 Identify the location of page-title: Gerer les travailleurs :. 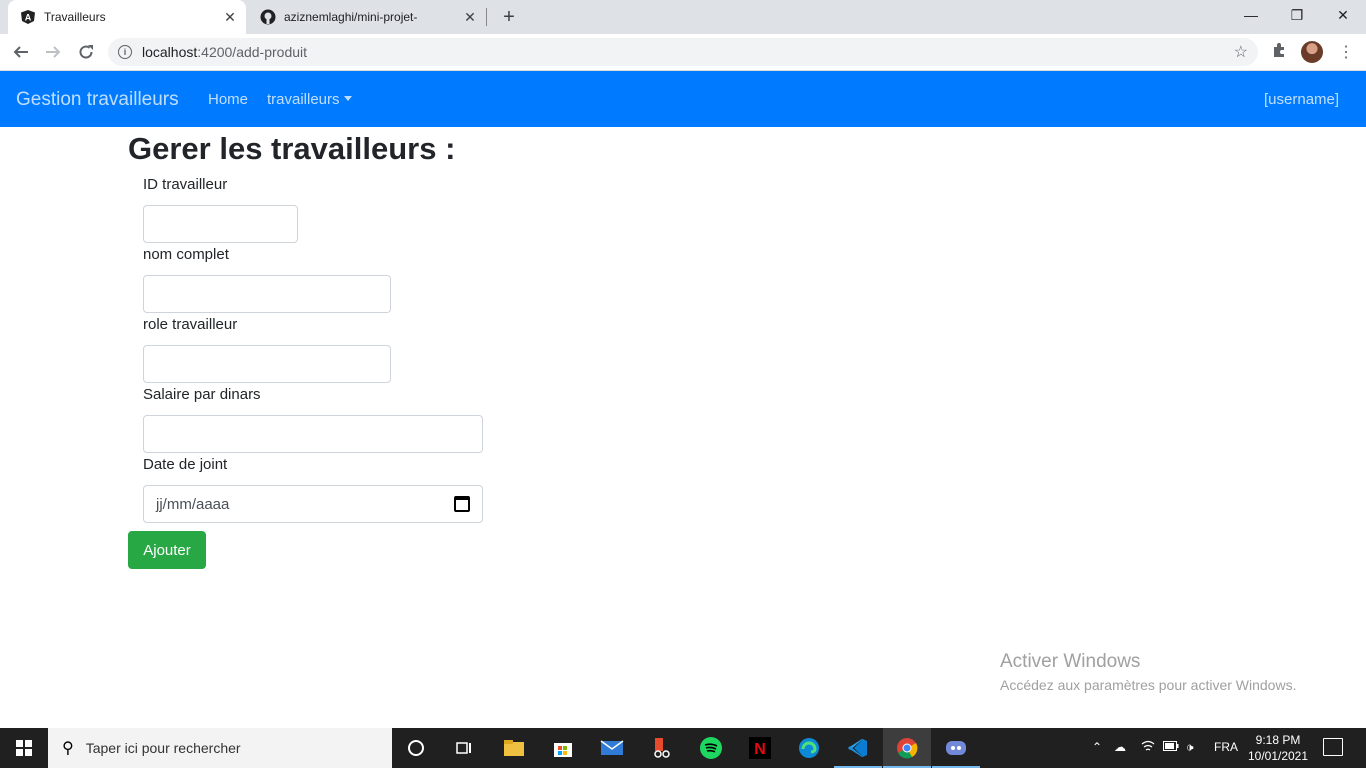
(292, 148).